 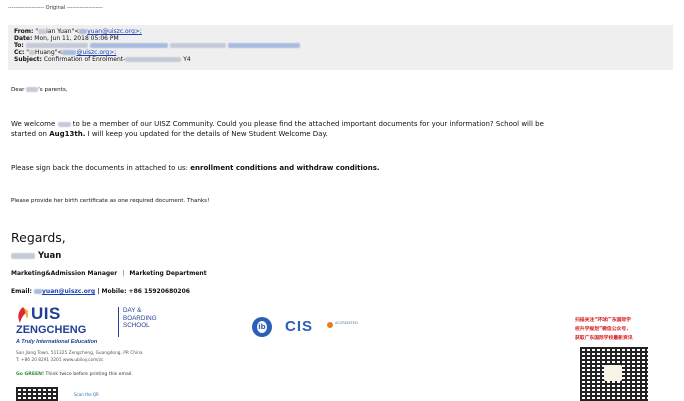 I want to click on from-email-link: yuan@uiszc.org>;, so click(x=114, y=31).